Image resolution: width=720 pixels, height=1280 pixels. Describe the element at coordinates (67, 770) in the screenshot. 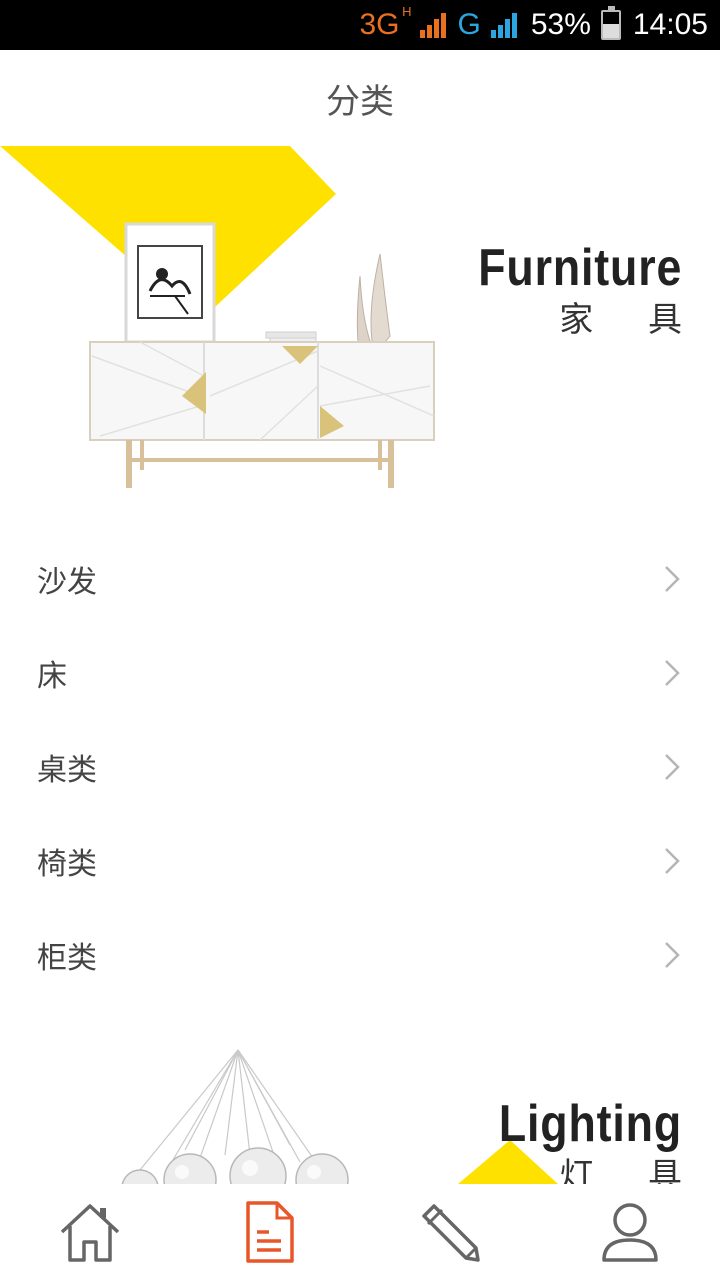

I see `category-label: 桌类` at that location.